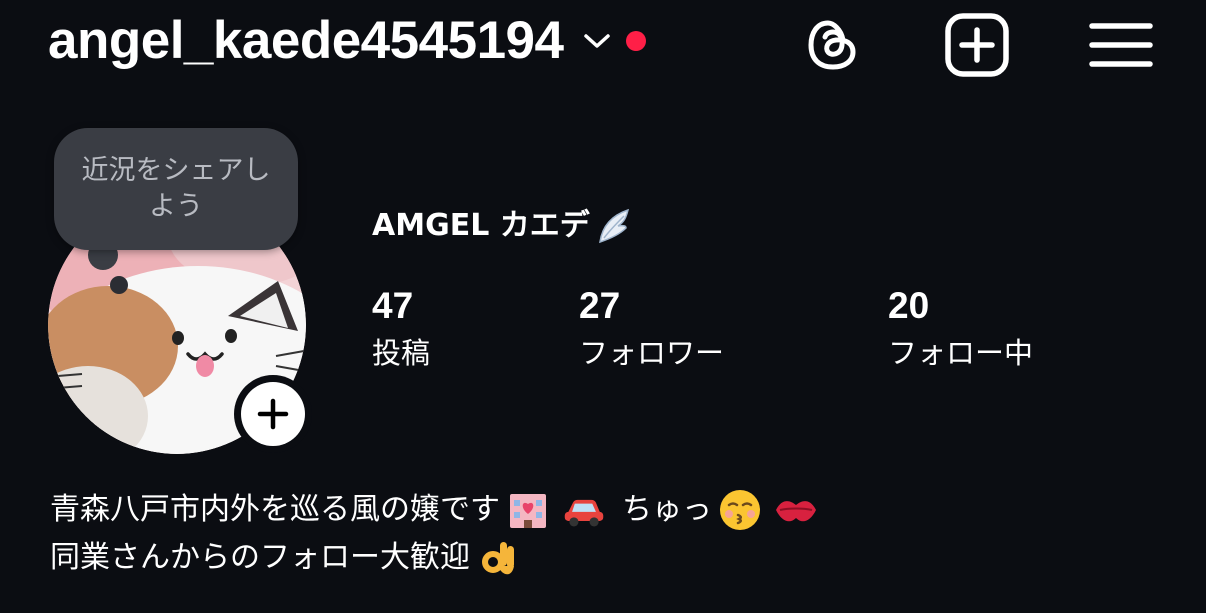 This screenshot has width=1206, height=613. What do you see at coordinates (796, 510) in the screenshot?
I see `kiss-mark-emoji` at bounding box center [796, 510].